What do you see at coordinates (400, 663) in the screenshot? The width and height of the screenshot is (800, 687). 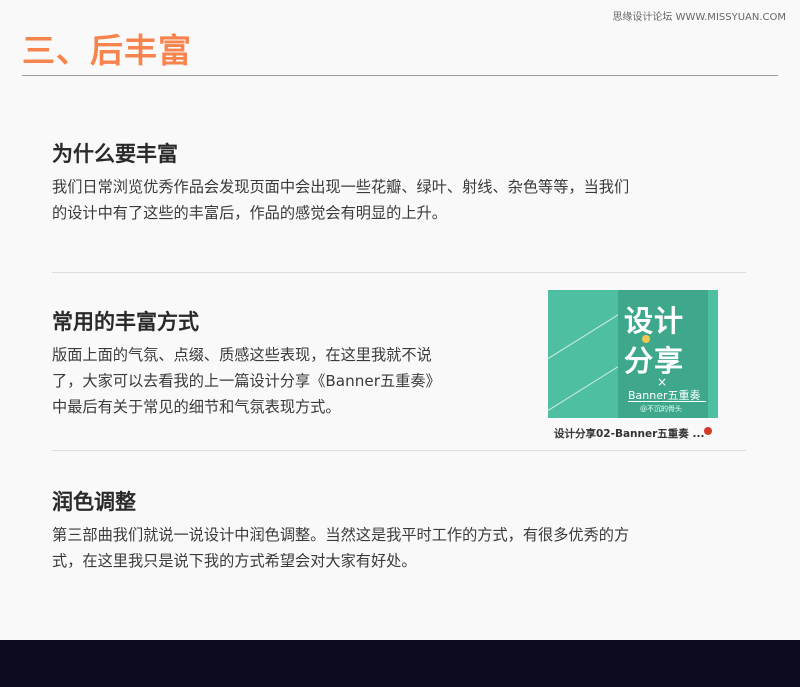 I see `footer-band` at bounding box center [400, 663].